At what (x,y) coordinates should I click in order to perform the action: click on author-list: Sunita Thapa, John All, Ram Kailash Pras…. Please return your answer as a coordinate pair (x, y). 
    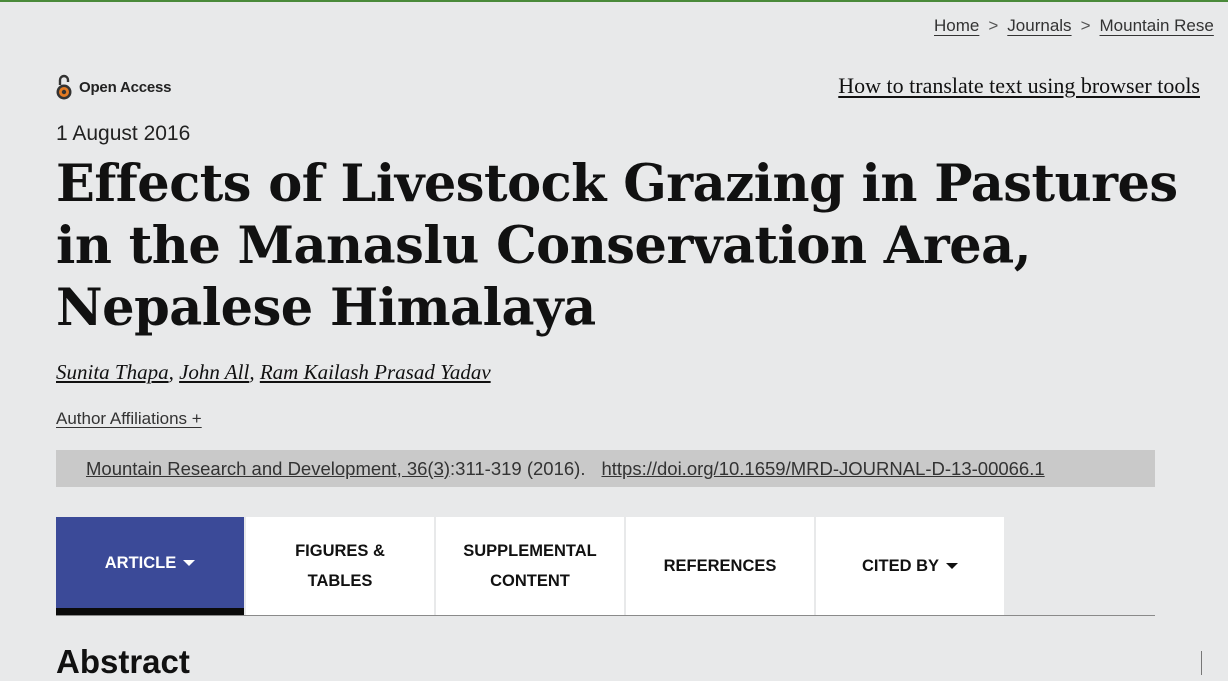
    Looking at the image, I should click on (273, 372).